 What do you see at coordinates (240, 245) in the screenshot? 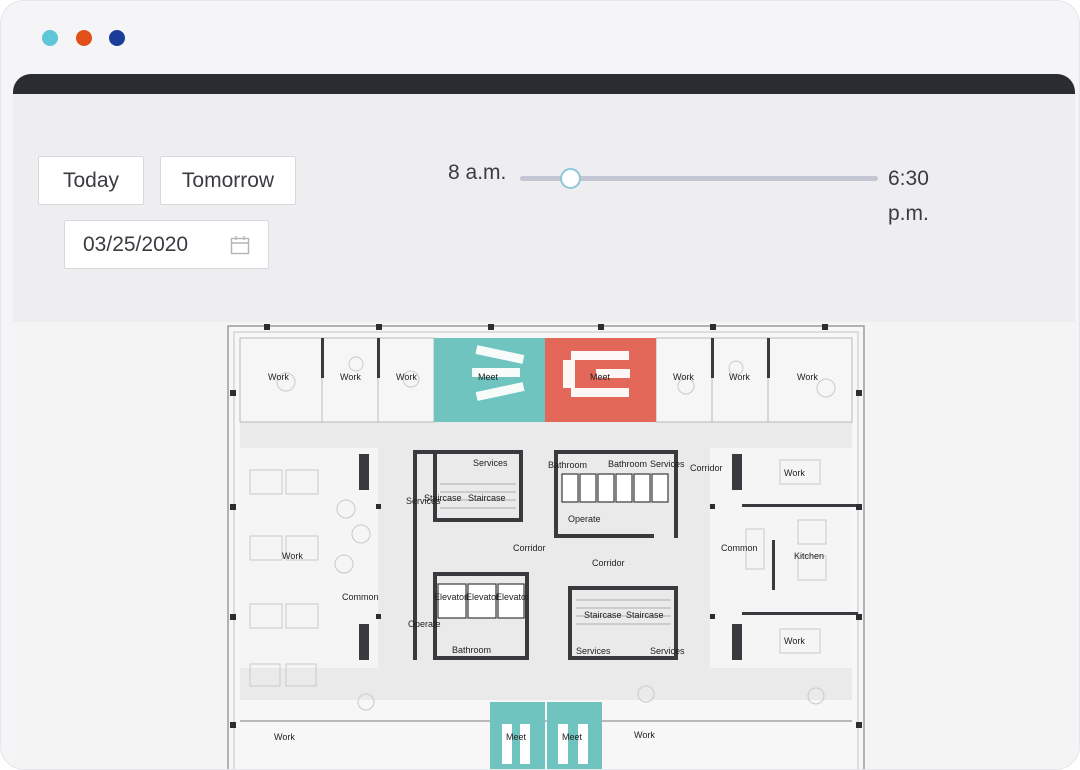
I see `calendar-icon` at bounding box center [240, 245].